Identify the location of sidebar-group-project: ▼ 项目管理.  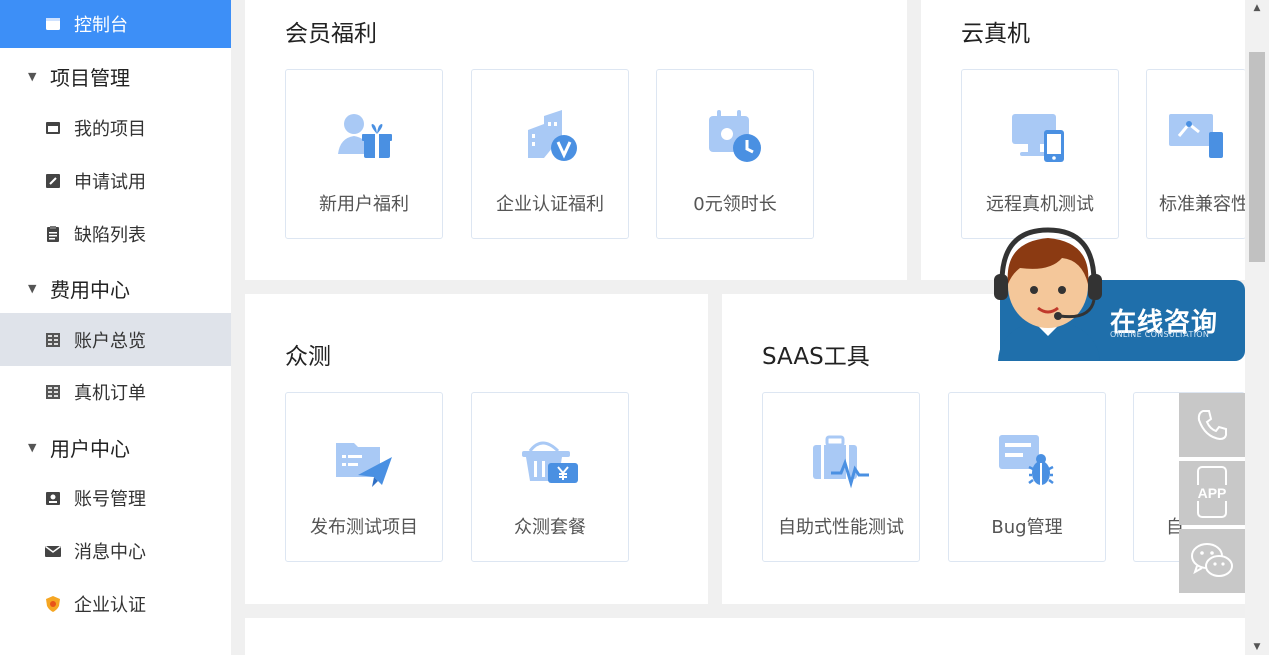
(115, 76).